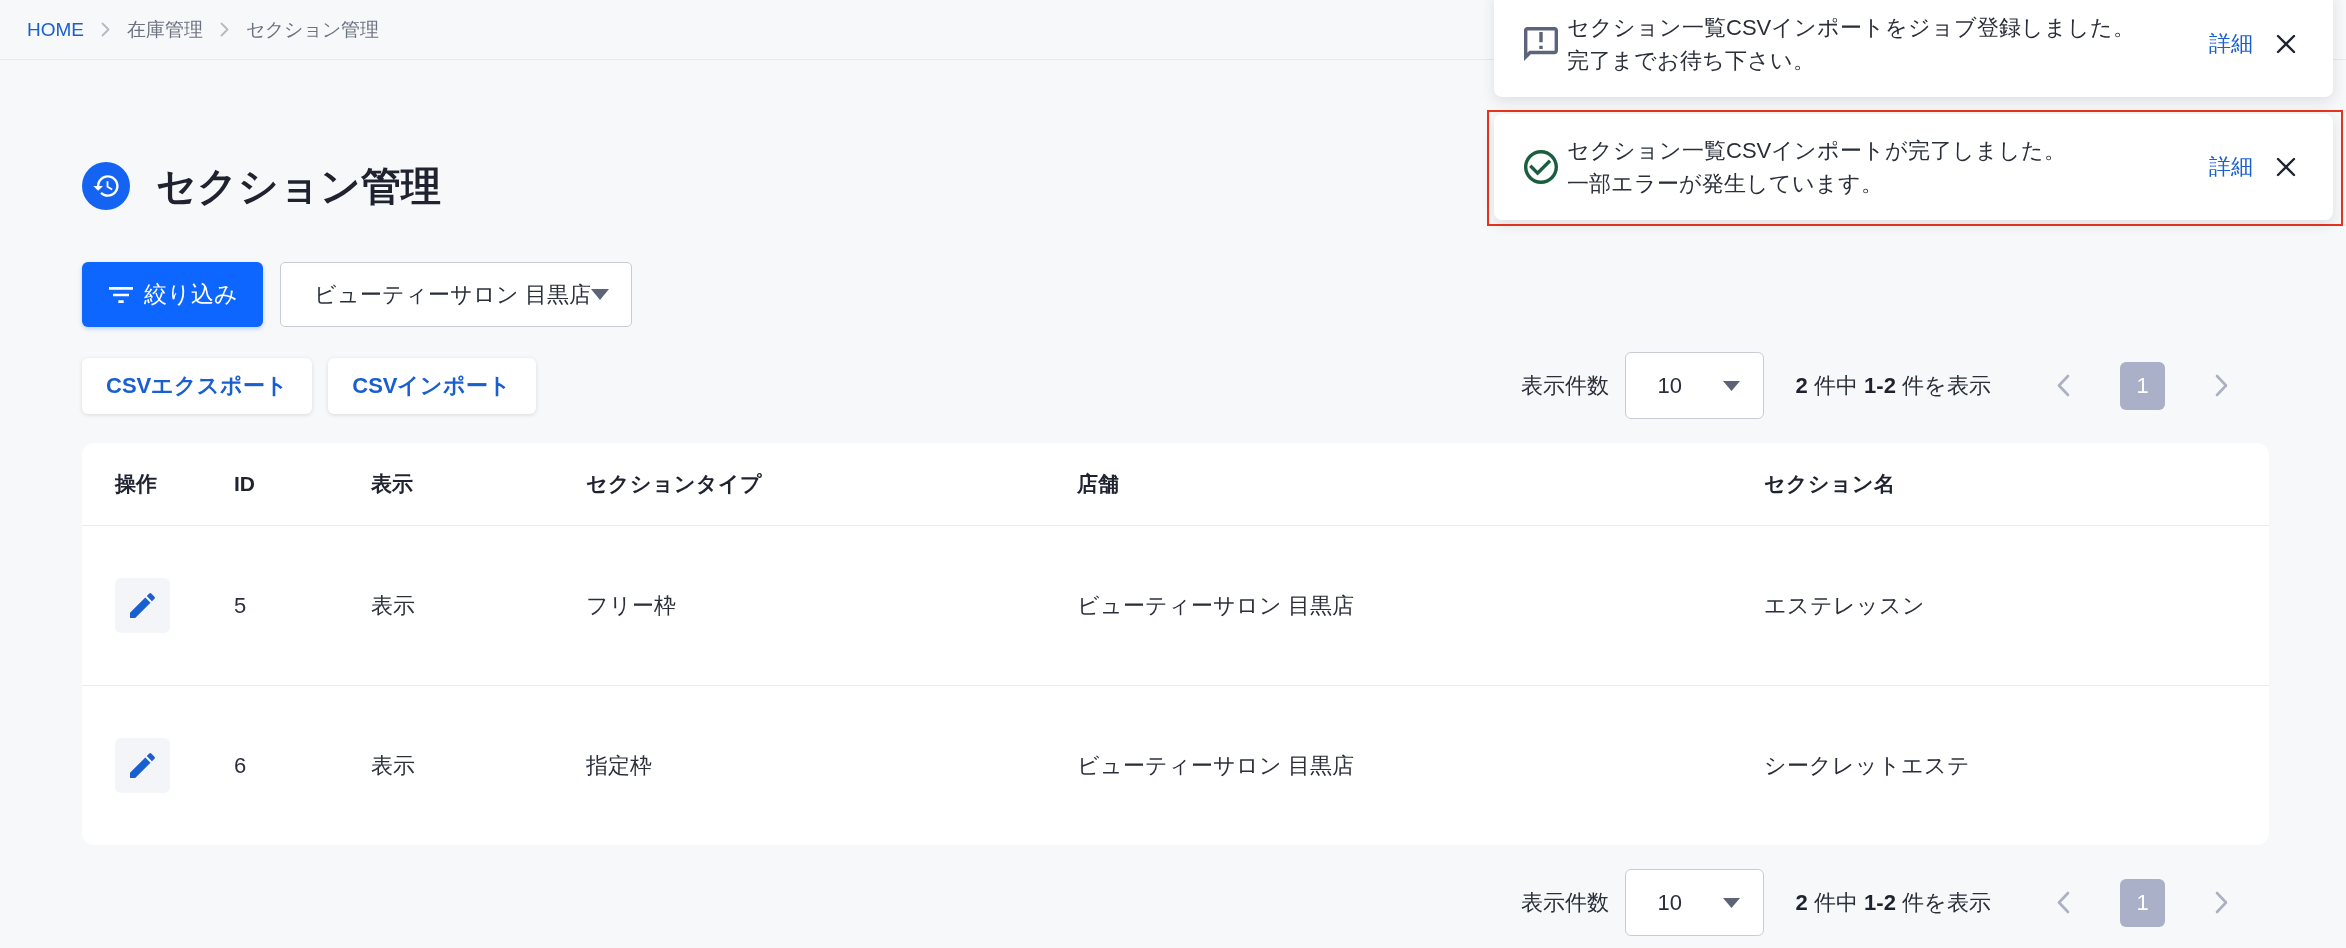 The width and height of the screenshot is (2346, 948). Describe the element at coordinates (312, 29) in the screenshot. I see `breadcrumb-item: セクション管理` at that location.